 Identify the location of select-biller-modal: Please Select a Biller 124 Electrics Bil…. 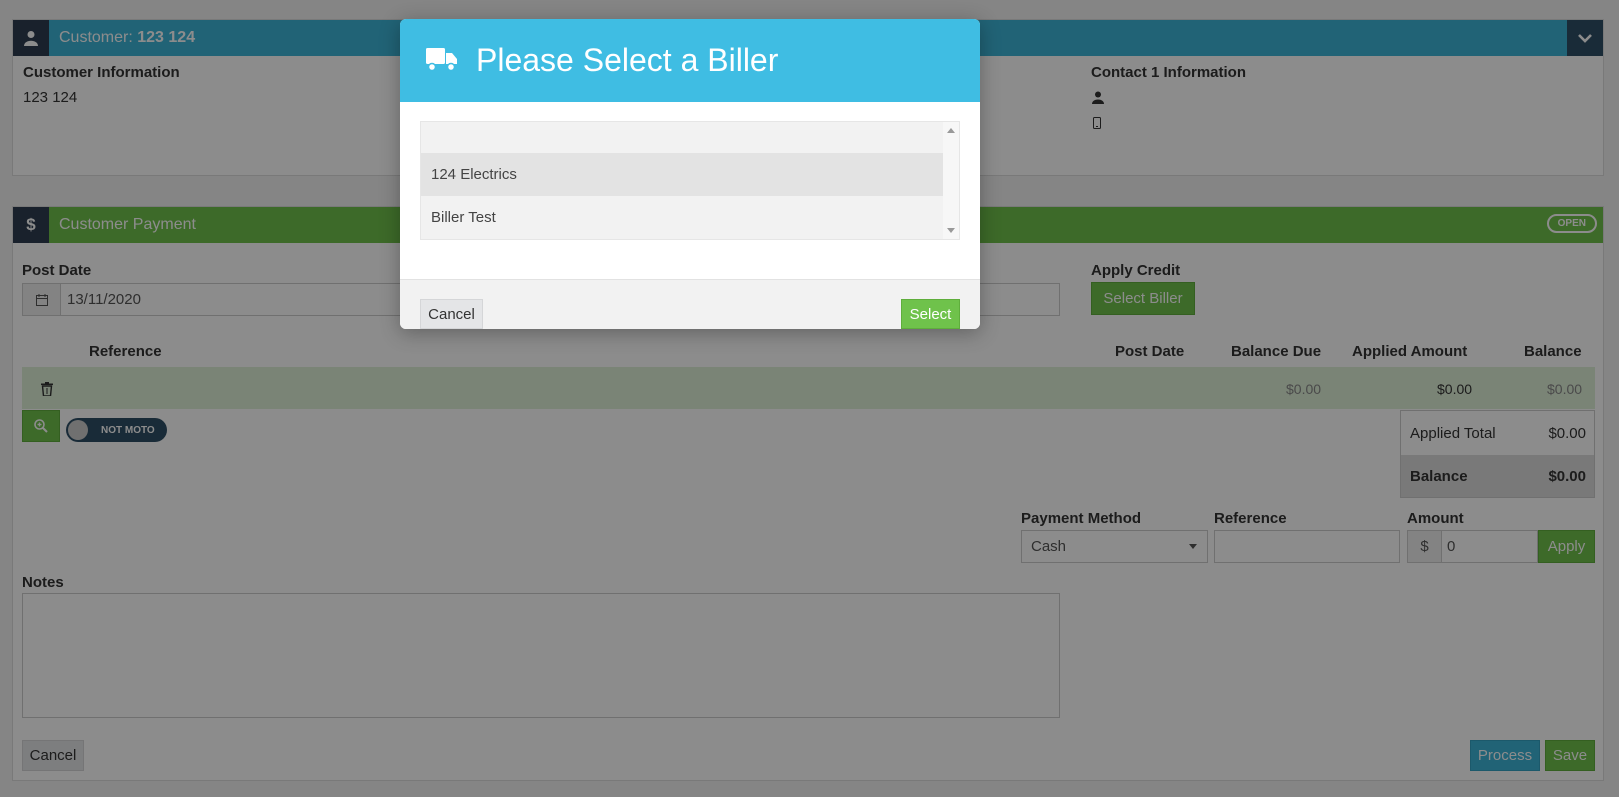
(690, 174).